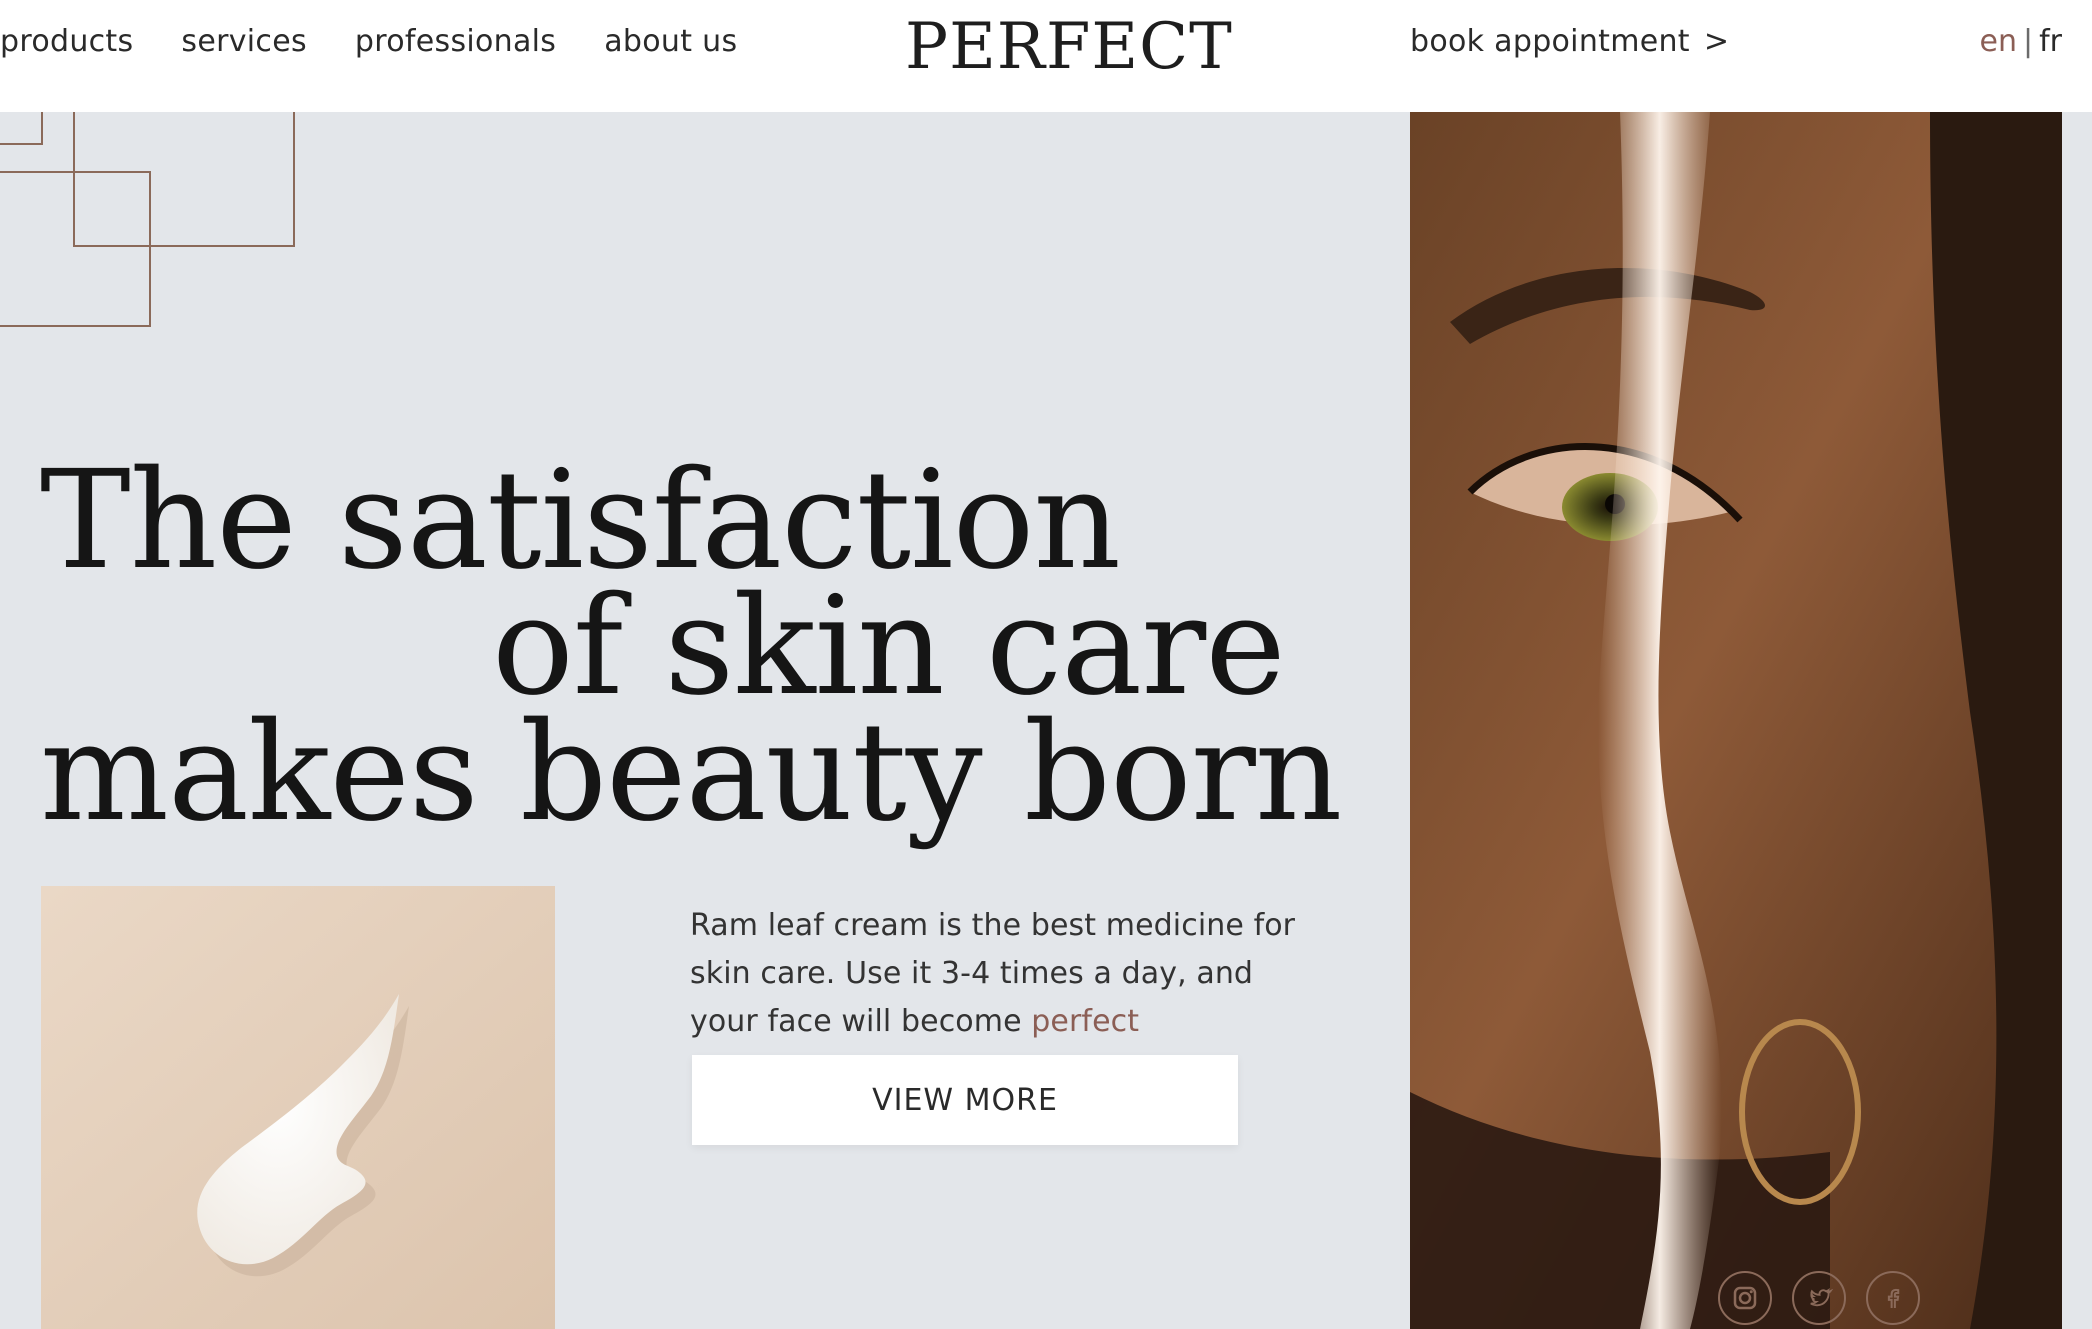 The height and width of the screenshot is (1329, 2092). What do you see at coordinates (455, 41) in the screenshot?
I see `nav-professionals-link: professionals` at bounding box center [455, 41].